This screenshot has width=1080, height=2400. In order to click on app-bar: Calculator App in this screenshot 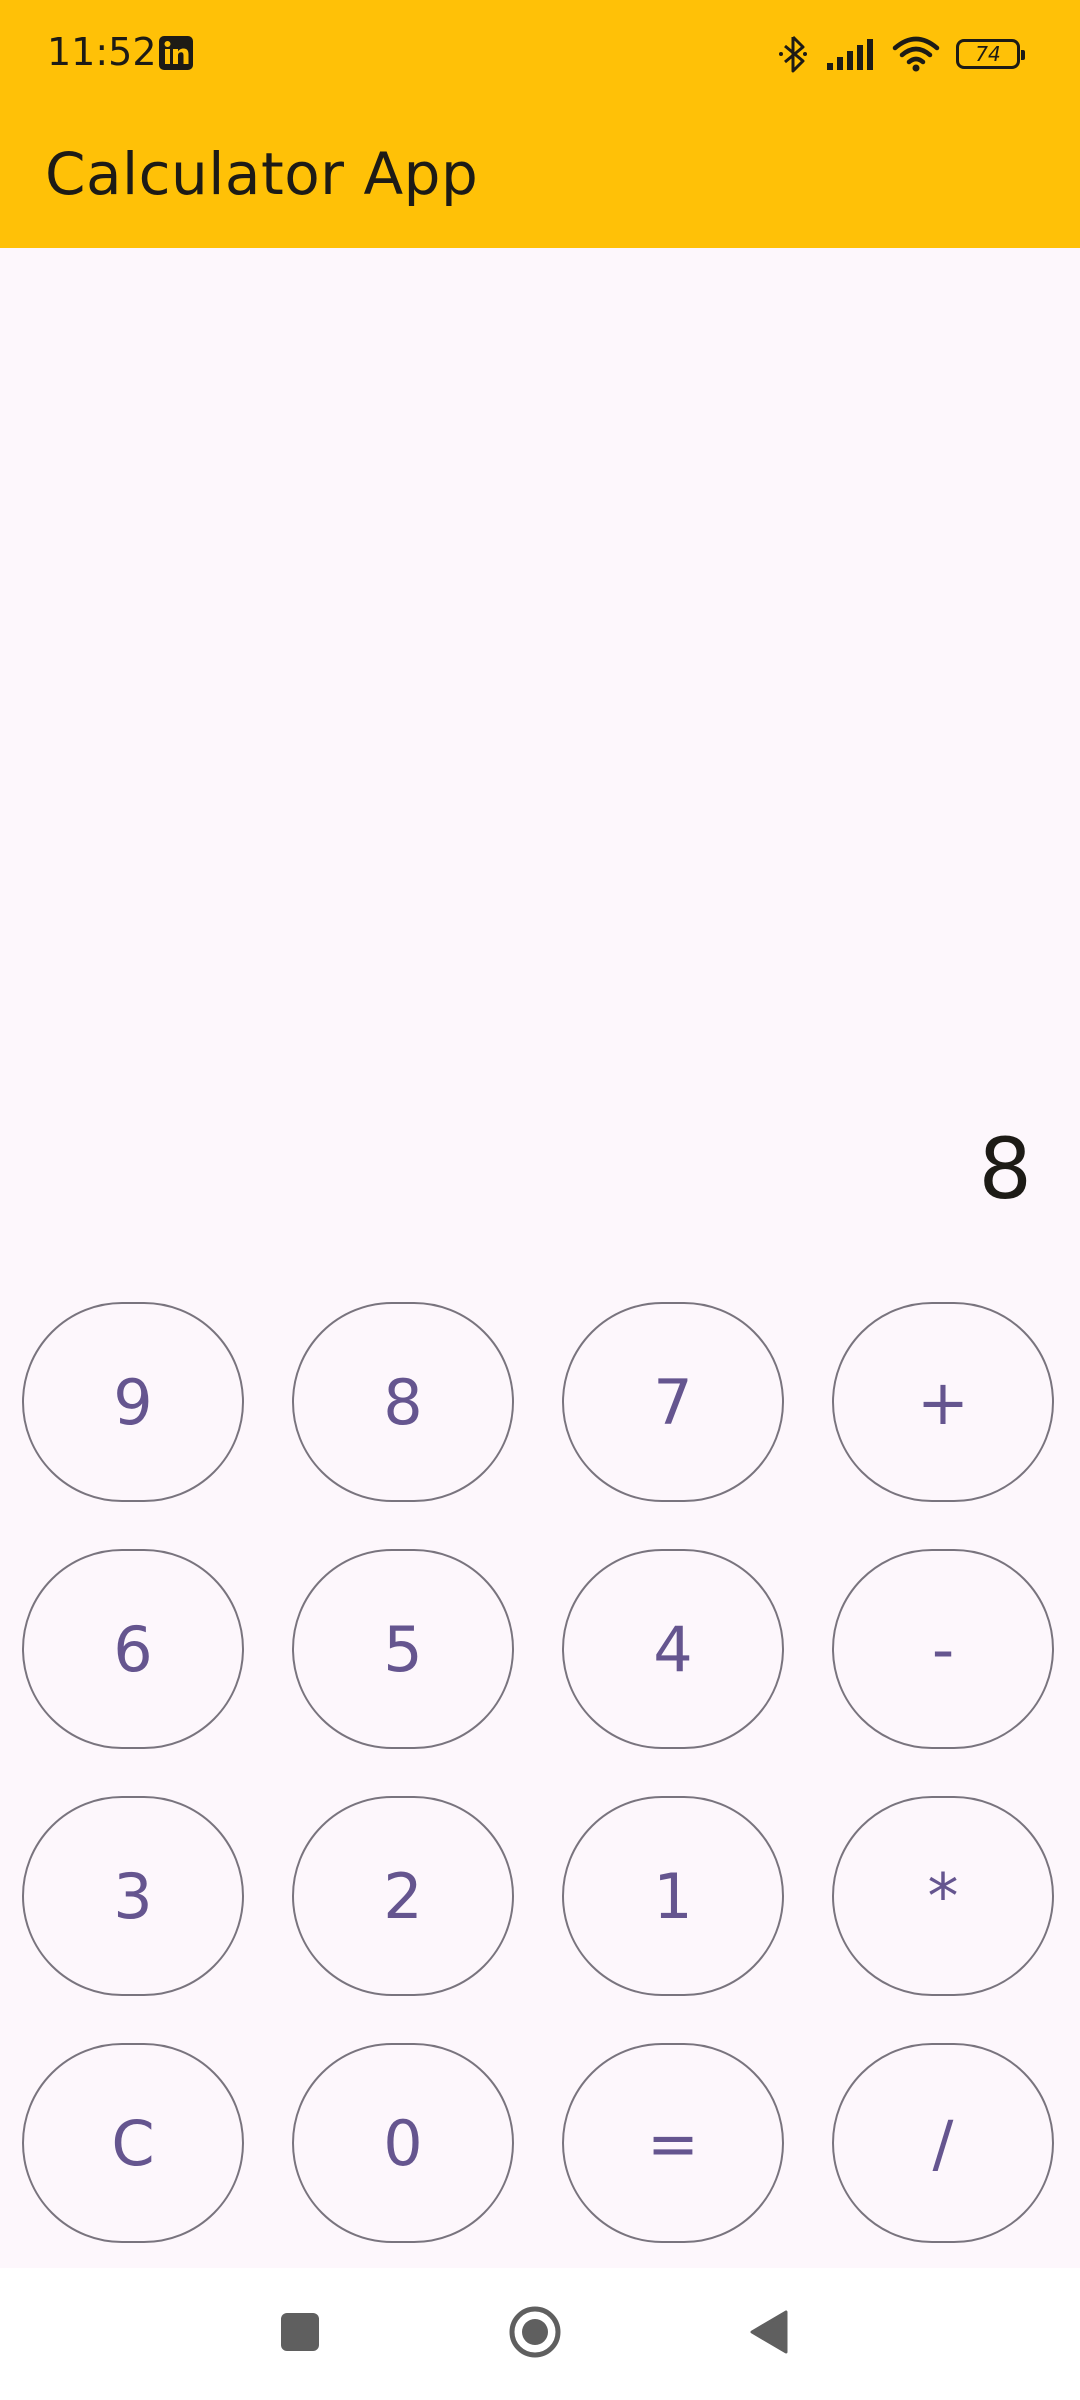, I will do `click(540, 179)`.